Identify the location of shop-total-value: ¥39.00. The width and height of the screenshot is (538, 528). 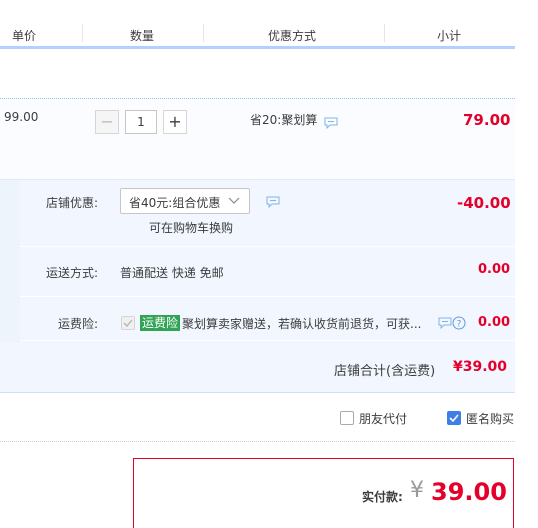
(480, 367).